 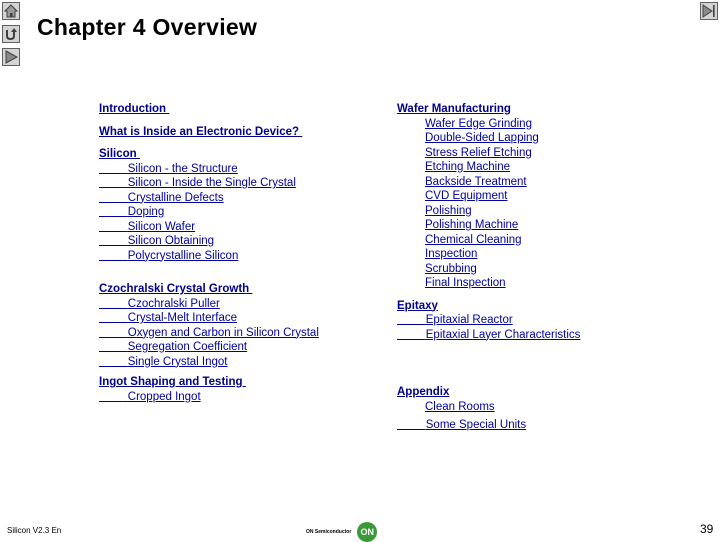 I want to click on return-button, so click(x=11, y=34).